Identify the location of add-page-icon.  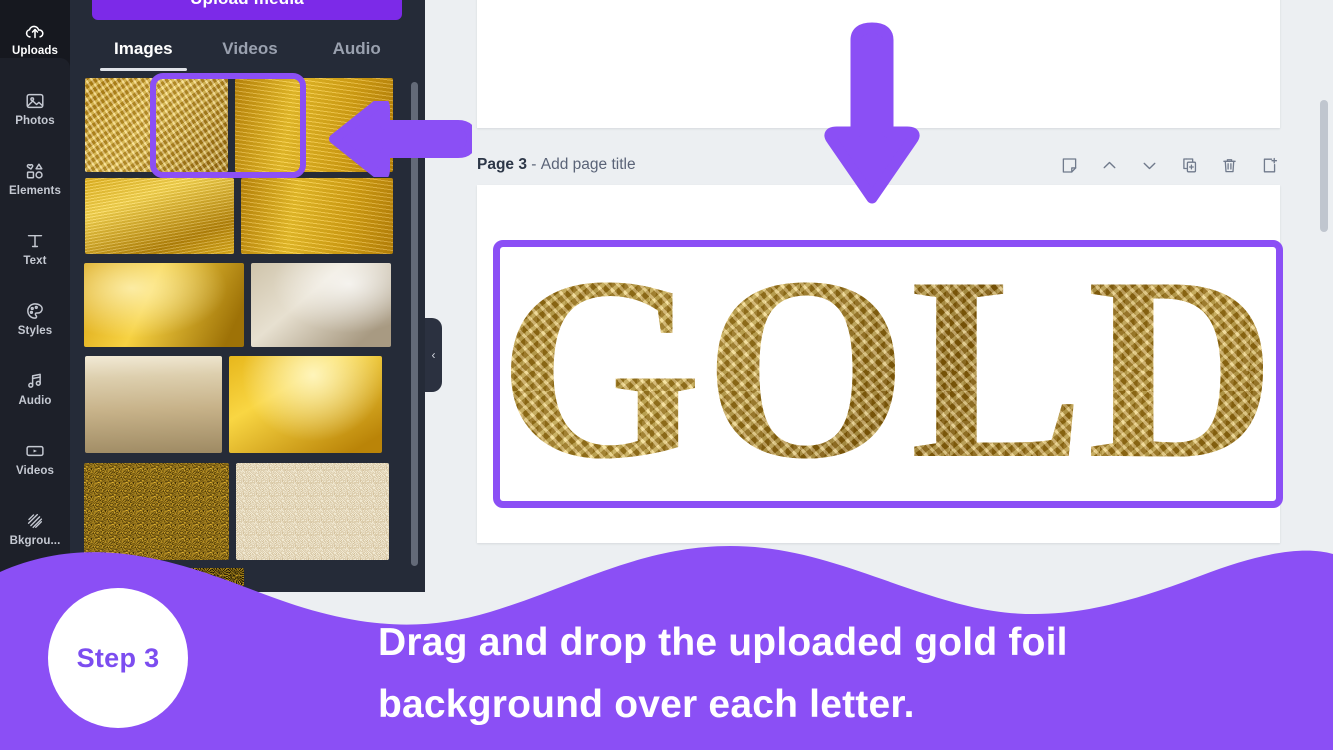
(1269, 165).